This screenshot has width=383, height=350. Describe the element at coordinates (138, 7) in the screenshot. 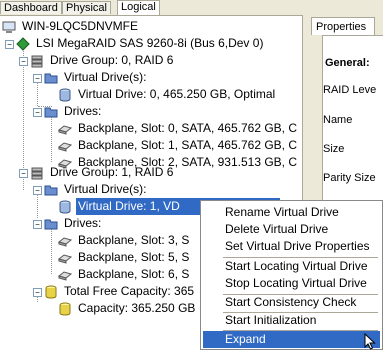

I see `tab-logical: Logical` at that location.